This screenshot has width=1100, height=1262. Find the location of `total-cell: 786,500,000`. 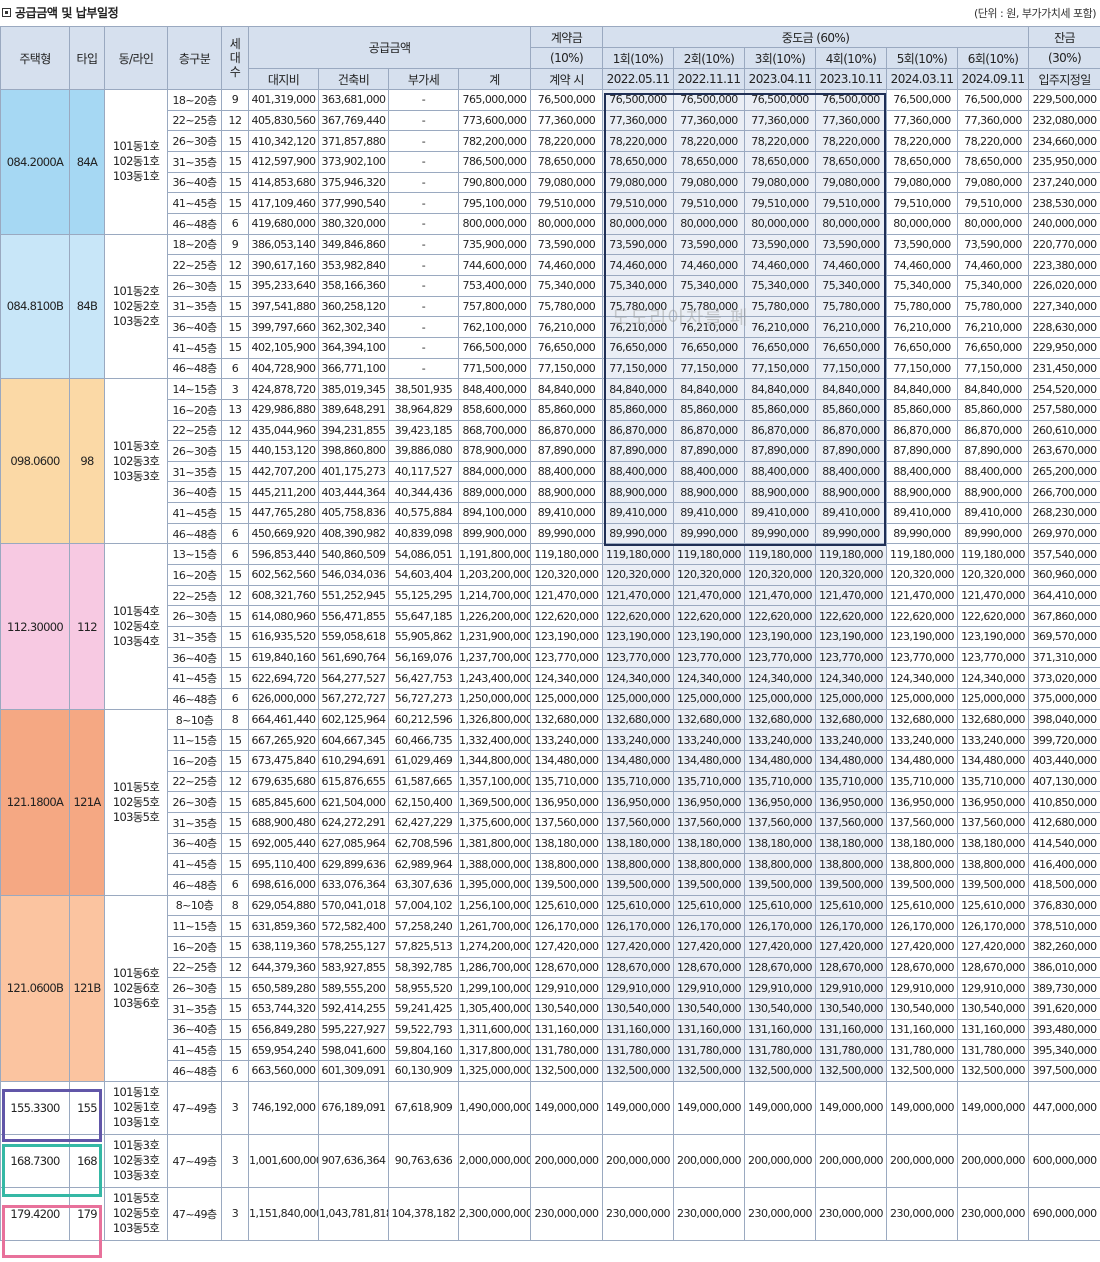

total-cell: 786,500,000 is located at coordinates (494, 161).